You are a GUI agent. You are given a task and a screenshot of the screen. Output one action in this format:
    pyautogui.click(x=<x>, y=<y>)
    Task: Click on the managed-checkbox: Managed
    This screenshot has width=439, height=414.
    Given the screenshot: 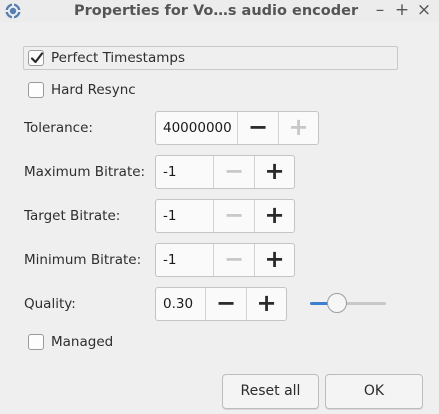 What is the action you would take?
    pyautogui.click(x=70, y=342)
    